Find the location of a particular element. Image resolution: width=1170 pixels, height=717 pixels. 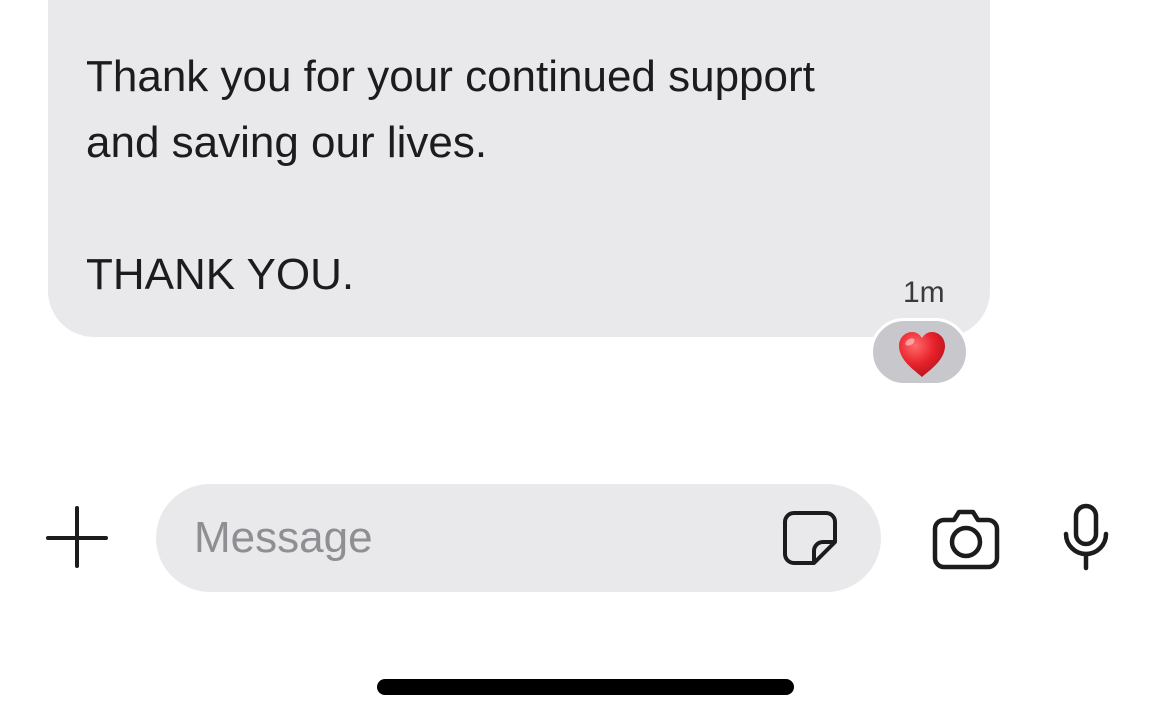

reaction-badge is located at coordinates (919, 352).